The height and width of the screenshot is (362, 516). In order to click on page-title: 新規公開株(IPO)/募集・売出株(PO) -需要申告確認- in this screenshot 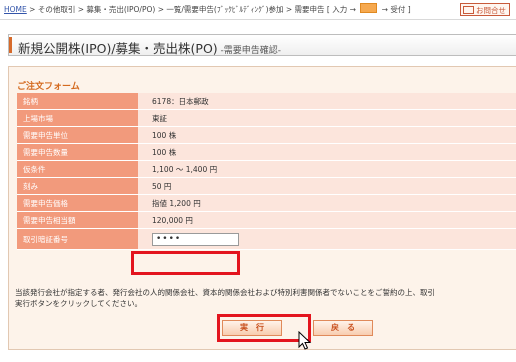, I will do `click(149, 47)`.